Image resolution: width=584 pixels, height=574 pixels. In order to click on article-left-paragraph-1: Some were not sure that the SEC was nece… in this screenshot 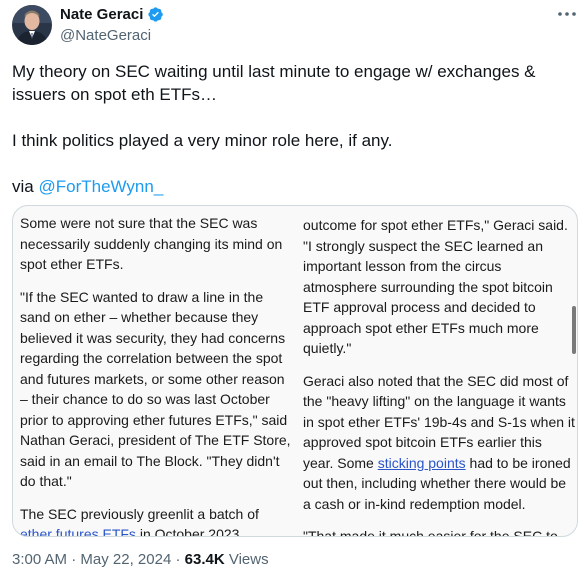, I will do `click(151, 243)`.